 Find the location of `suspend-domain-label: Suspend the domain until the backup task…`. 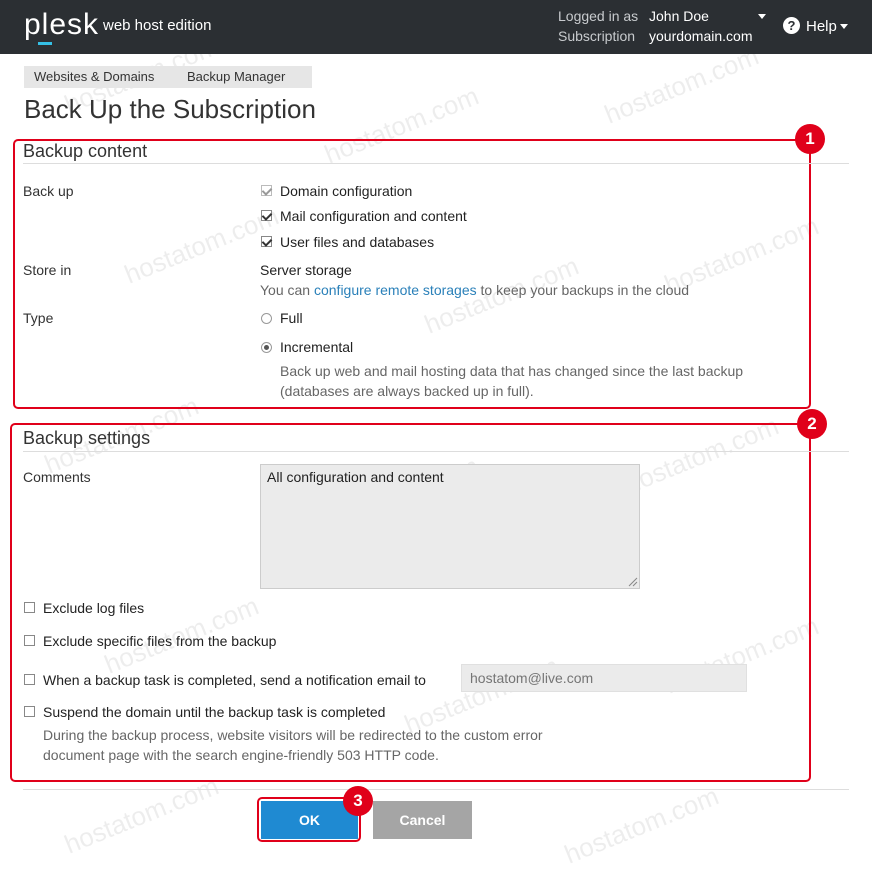

suspend-domain-label: Suspend the domain until the backup task… is located at coordinates (214, 712).